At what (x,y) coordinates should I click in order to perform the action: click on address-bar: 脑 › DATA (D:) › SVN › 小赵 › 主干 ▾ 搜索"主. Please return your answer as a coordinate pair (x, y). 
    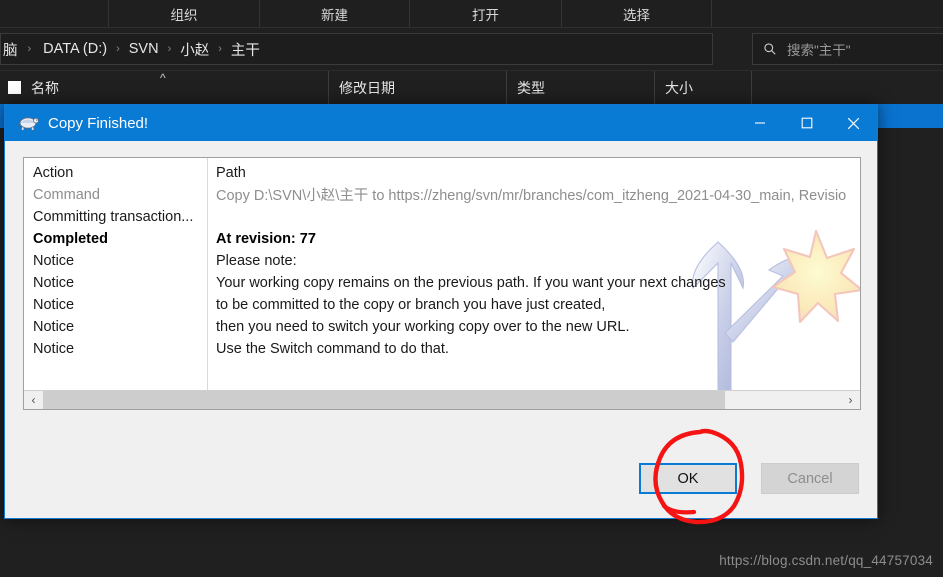
    Looking at the image, I should click on (471, 49).